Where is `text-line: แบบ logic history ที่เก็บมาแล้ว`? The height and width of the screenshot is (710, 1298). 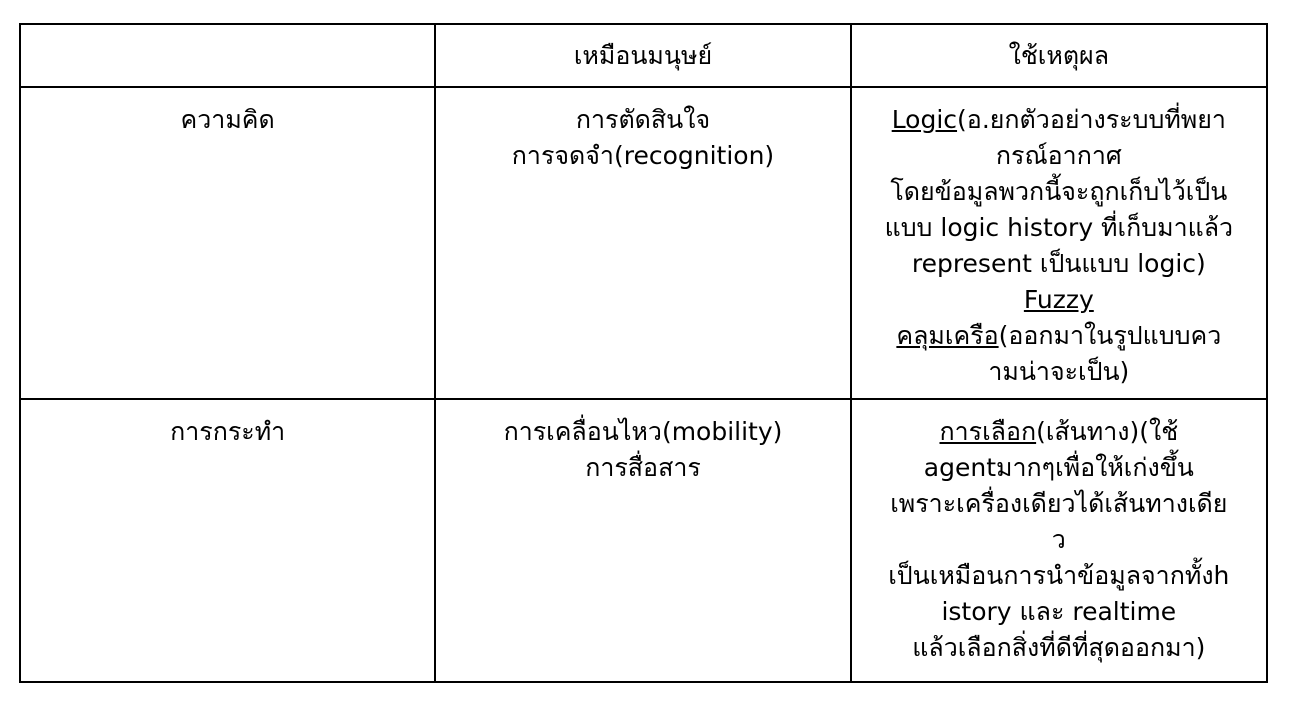 text-line: แบบ logic history ที่เก็บมาแล้ว is located at coordinates (1059, 227).